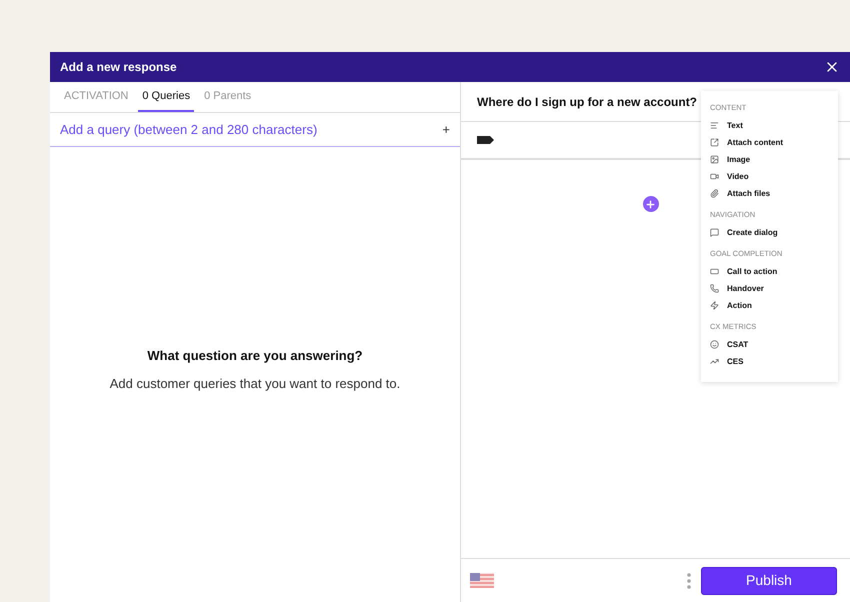 The height and width of the screenshot is (602, 850). Describe the element at coordinates (714, 305) in the screenshot. I see `lightning-icon` at that location.